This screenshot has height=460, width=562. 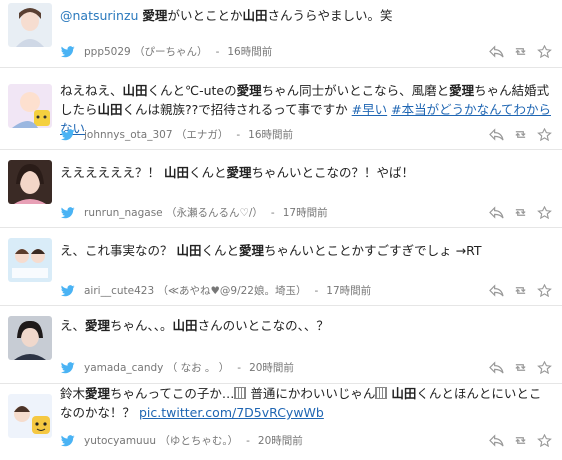 I want to click on text-segment: くんは親族??で招待されるって事ですか, so click(x=237, y=109).